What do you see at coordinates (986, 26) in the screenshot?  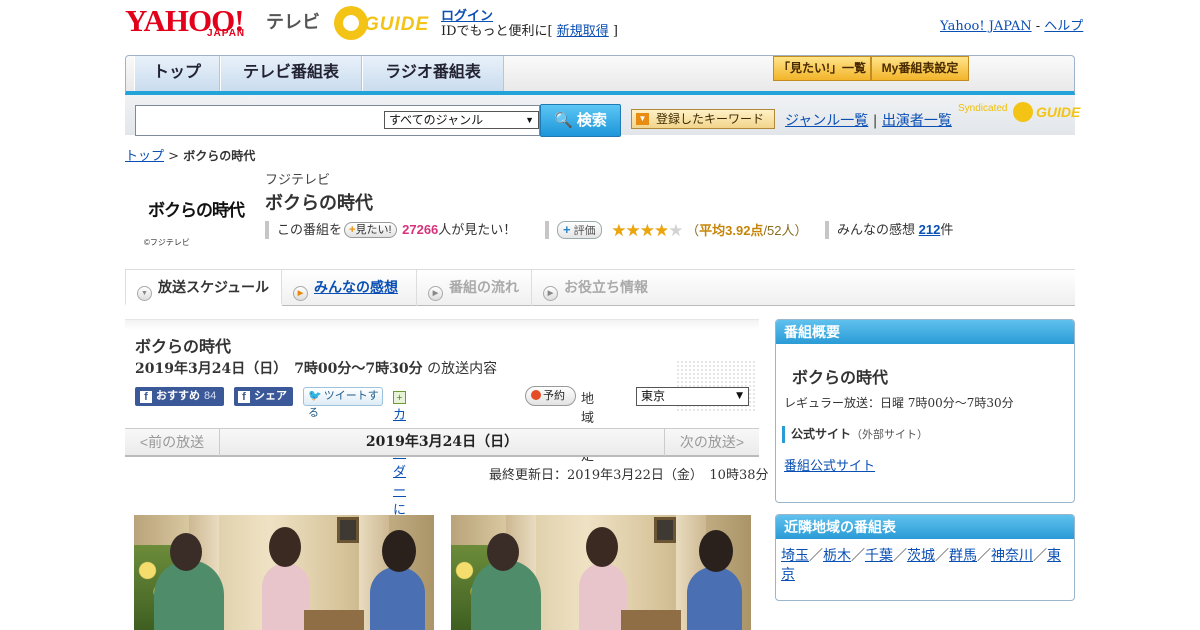 I see `yahoo-japan-link: Yahoo! JAPAN` at bounding box center [986, 26].